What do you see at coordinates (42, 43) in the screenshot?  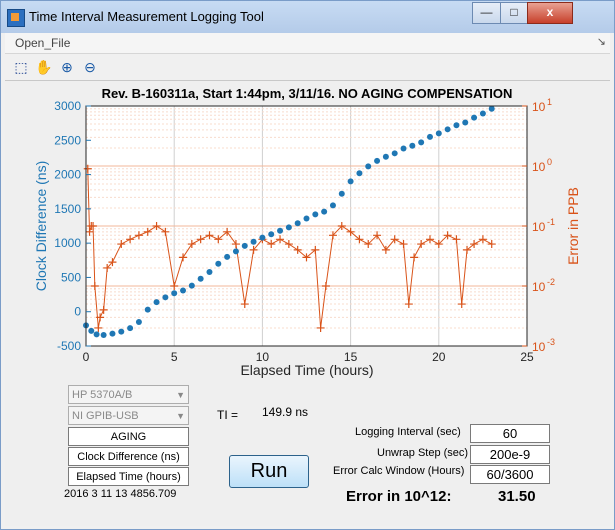 I see `menu-open-file: Open_File` at bounding box center [42, 43].